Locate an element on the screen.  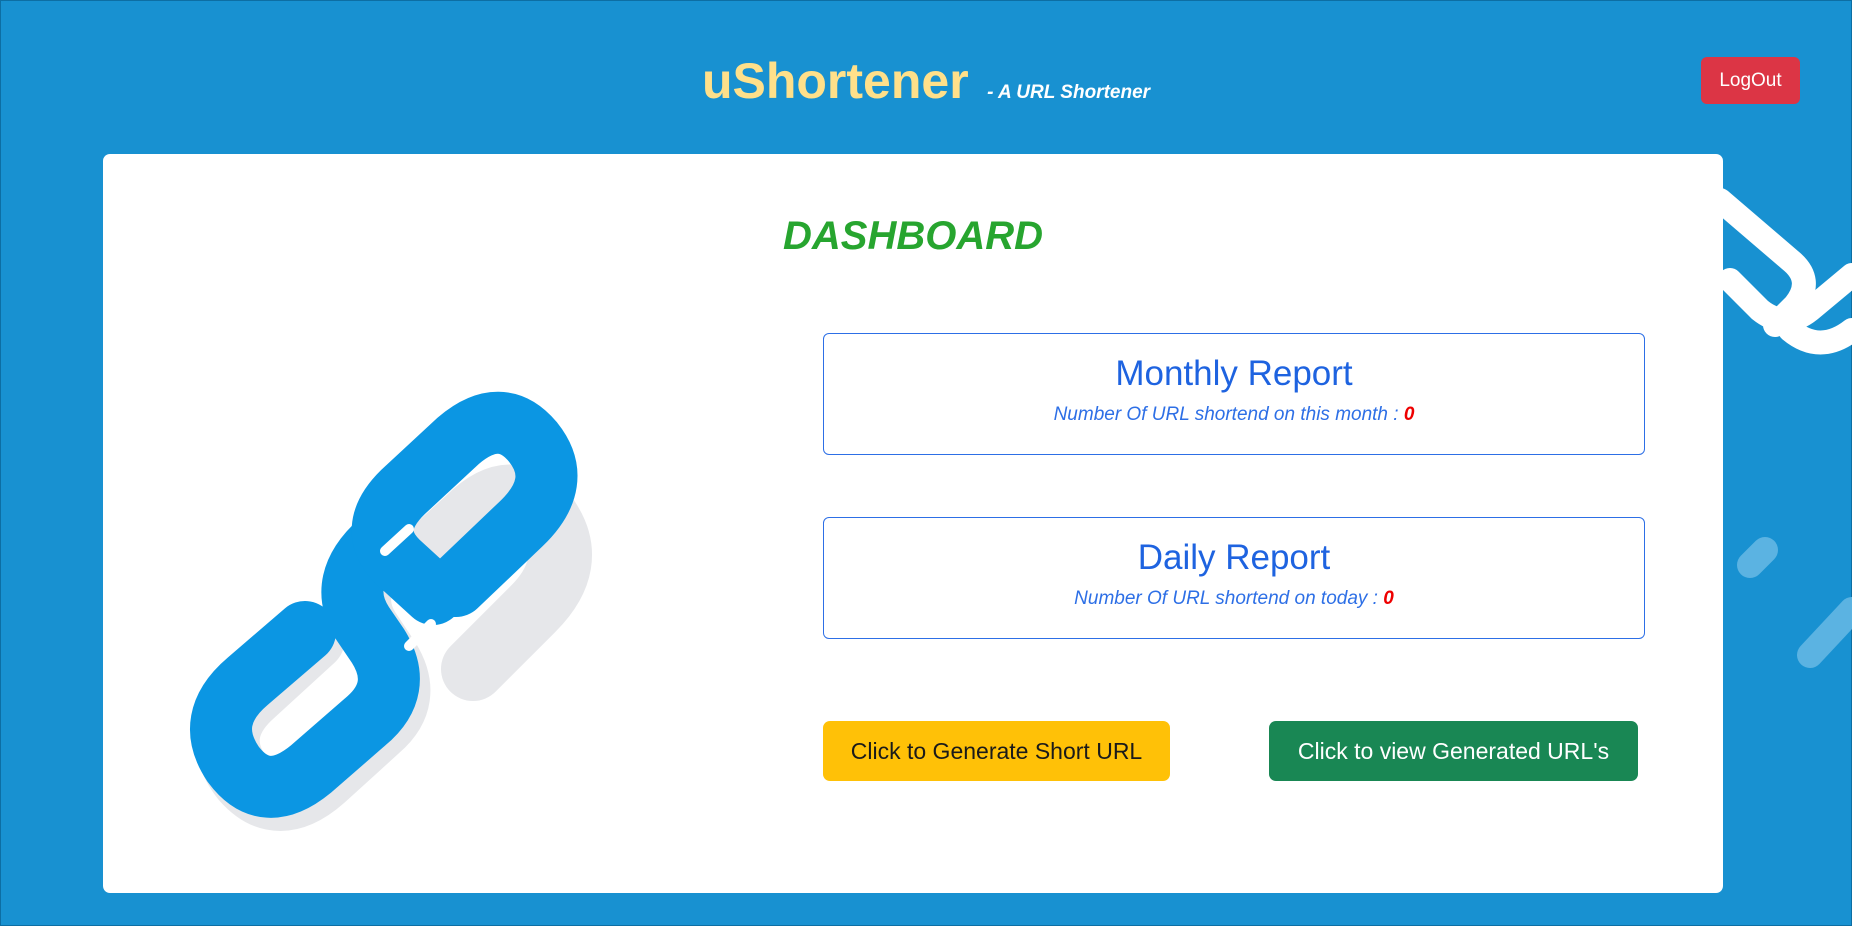
brand-tagline: - A URL Shortener is located at coordinates (1069, 92).